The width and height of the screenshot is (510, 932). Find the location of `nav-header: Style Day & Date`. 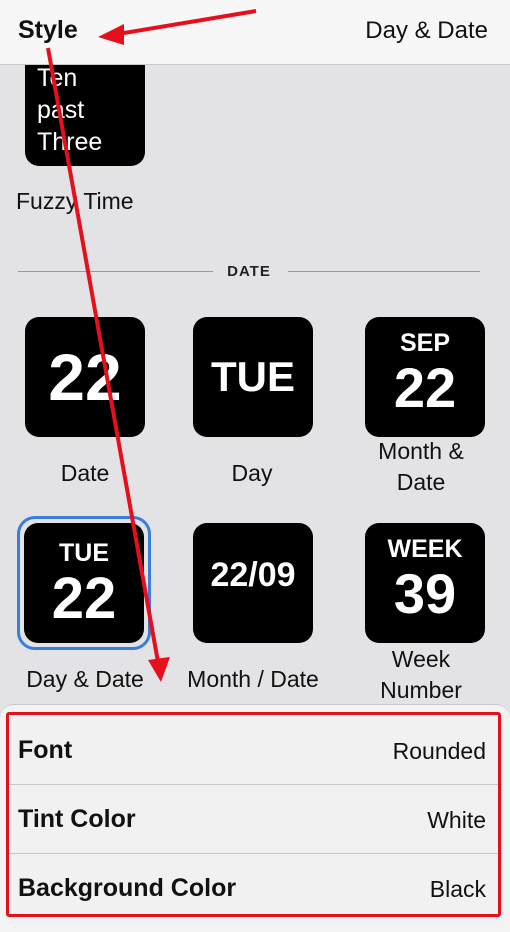

nav-header: Style Day & Date is located at coordinates (255, 32).